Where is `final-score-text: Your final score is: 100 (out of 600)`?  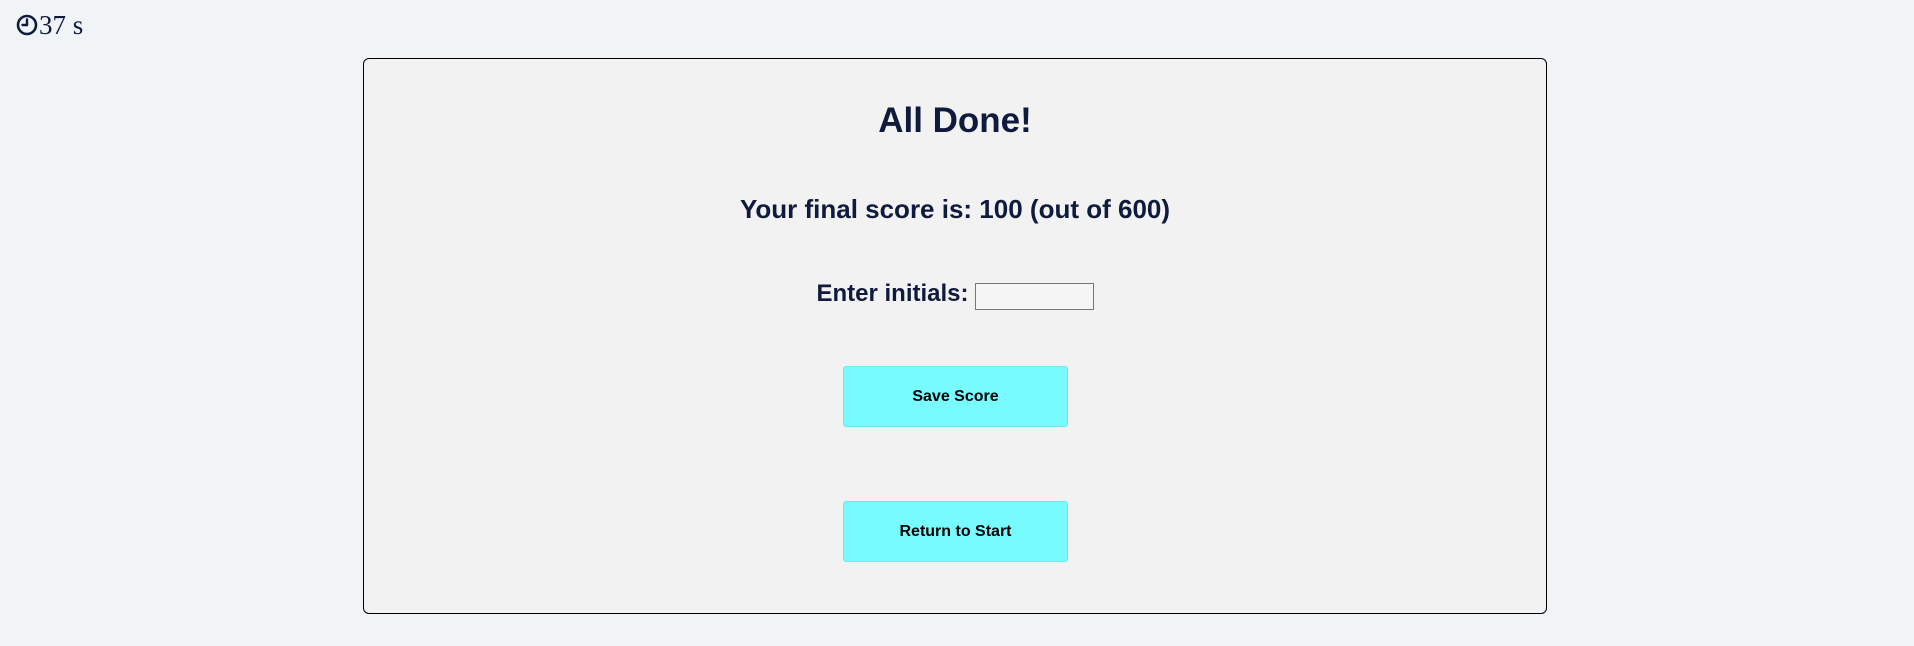 final-score-text: Your final score is: 100 (out of 600) is located at coordinates (955, 209).